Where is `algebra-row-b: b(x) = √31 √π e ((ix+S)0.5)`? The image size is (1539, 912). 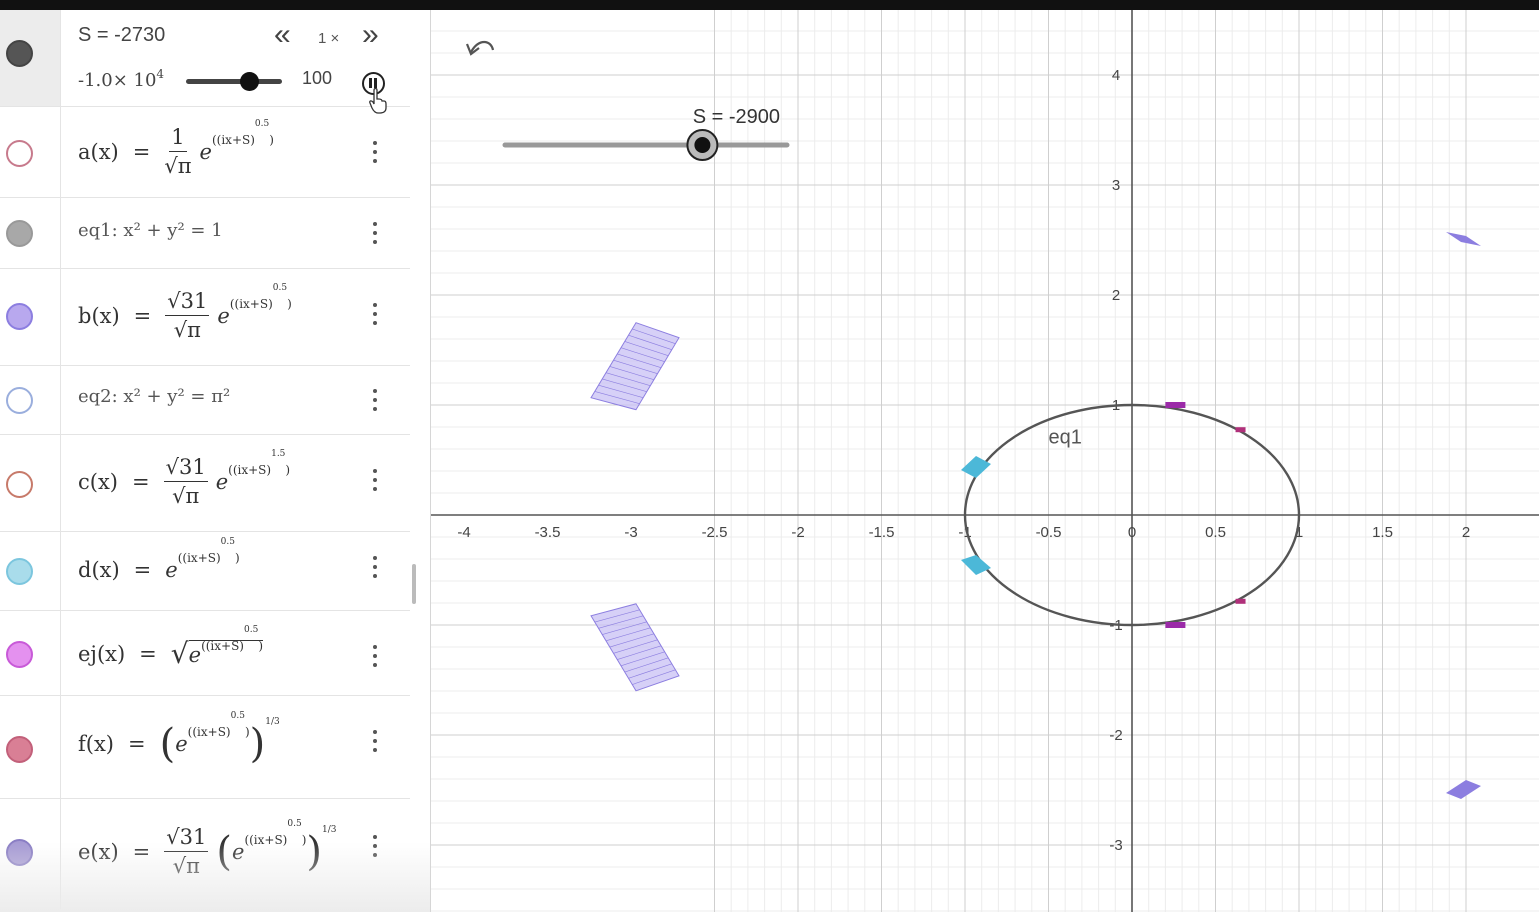 algebra-row-b: b(x) = √31 √π e ((ix+S)0.5) is located at coordinates (205, 317).